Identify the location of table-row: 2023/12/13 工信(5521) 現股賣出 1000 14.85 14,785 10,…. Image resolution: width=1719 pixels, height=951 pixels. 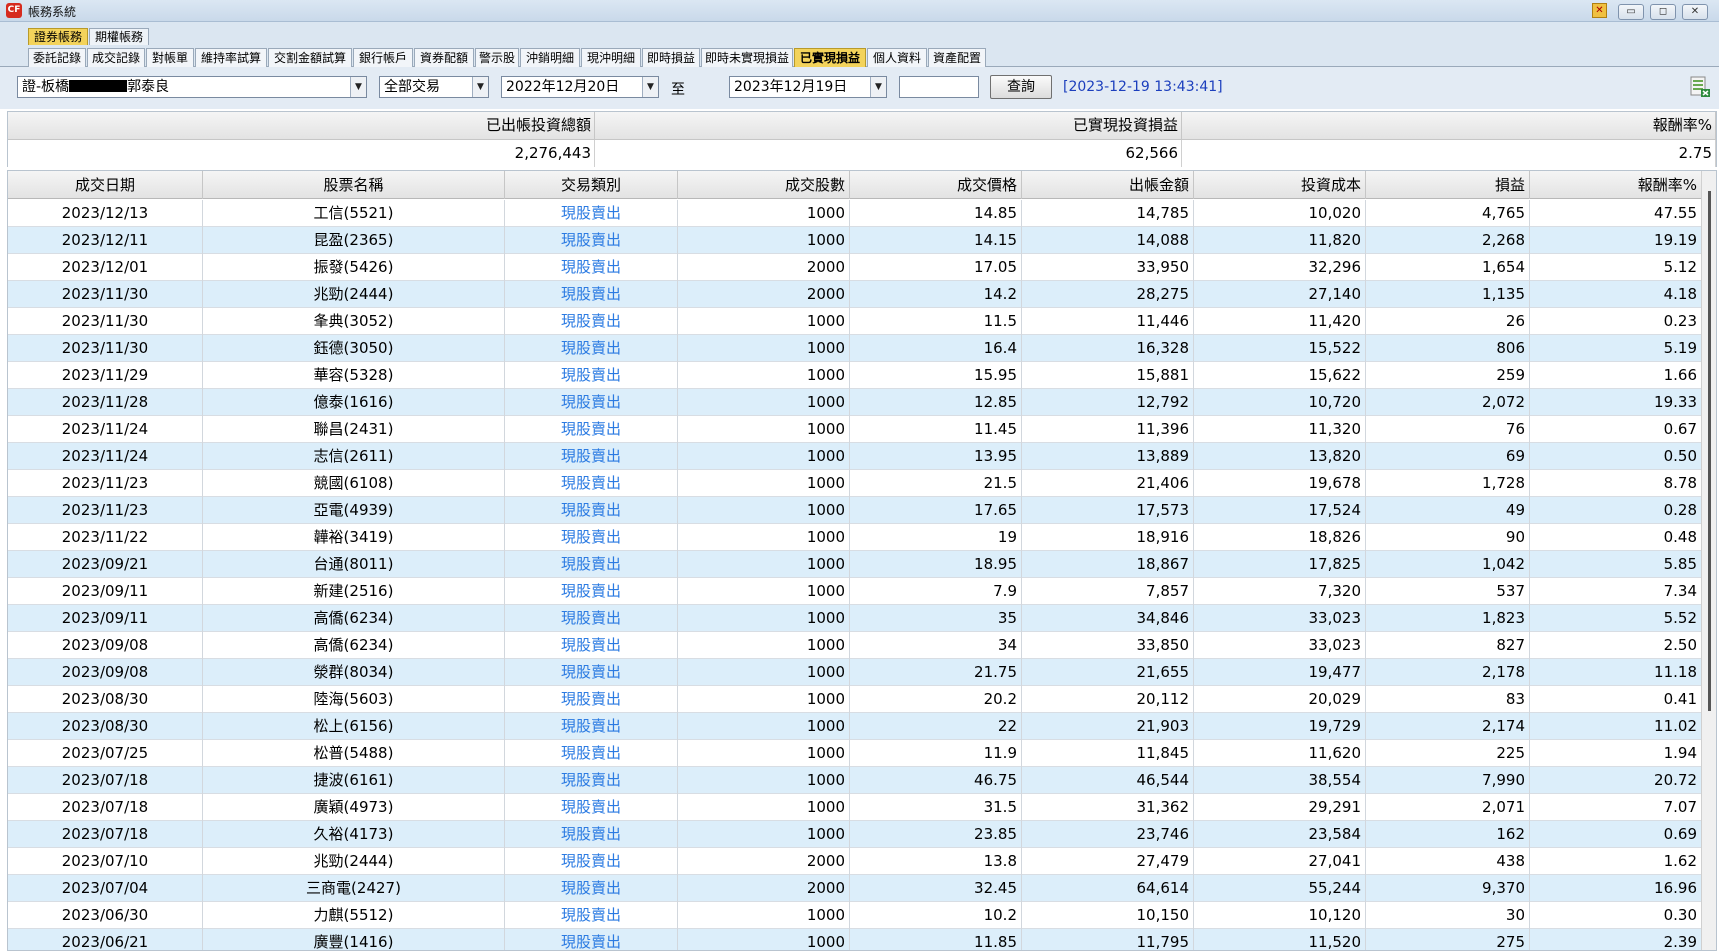
(855, 213).